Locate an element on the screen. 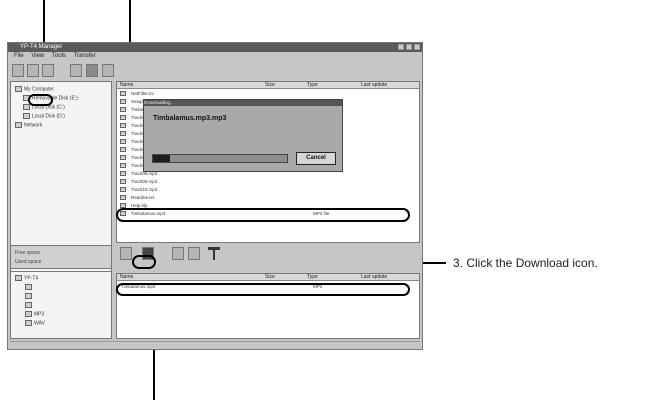  title-bar: YP-T4 Manager is located at coordinates (215, 47).